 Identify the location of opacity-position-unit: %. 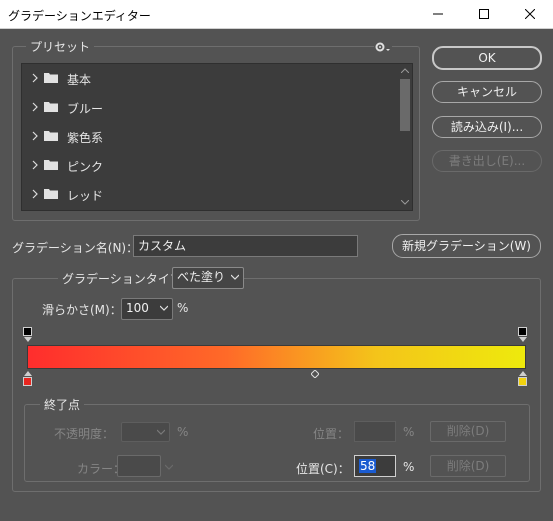
(409, 432).